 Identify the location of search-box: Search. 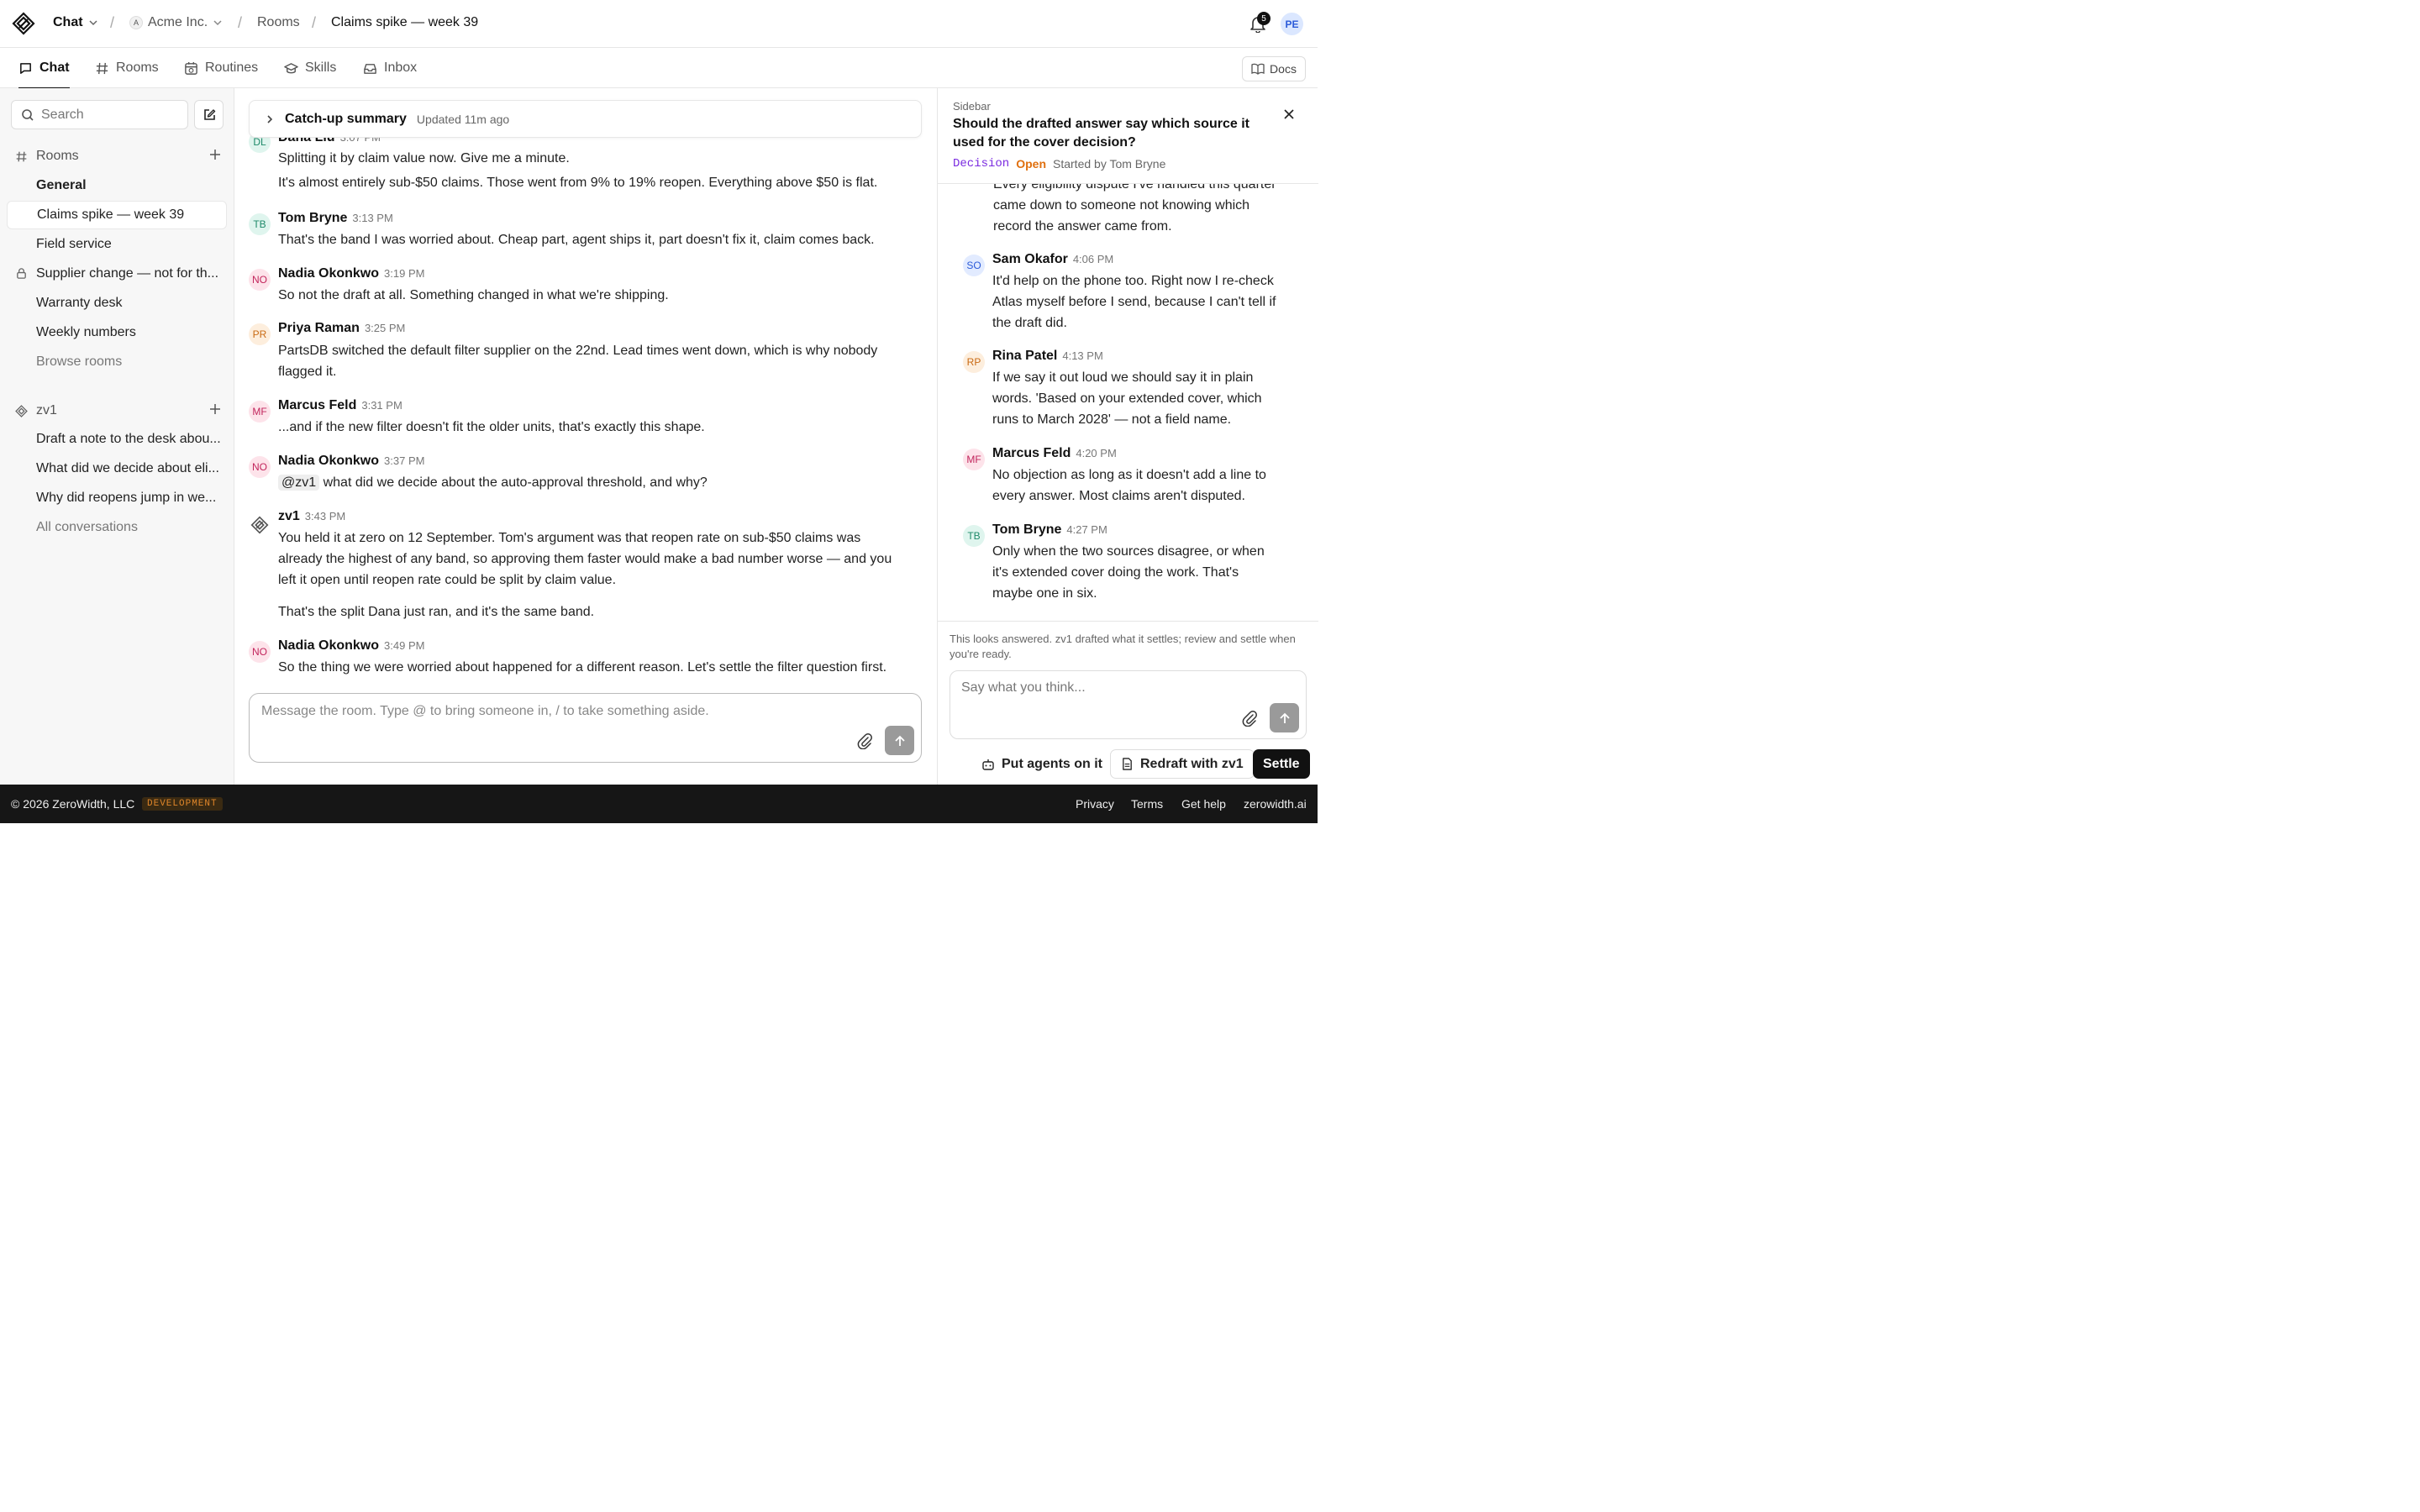
(99, 114).